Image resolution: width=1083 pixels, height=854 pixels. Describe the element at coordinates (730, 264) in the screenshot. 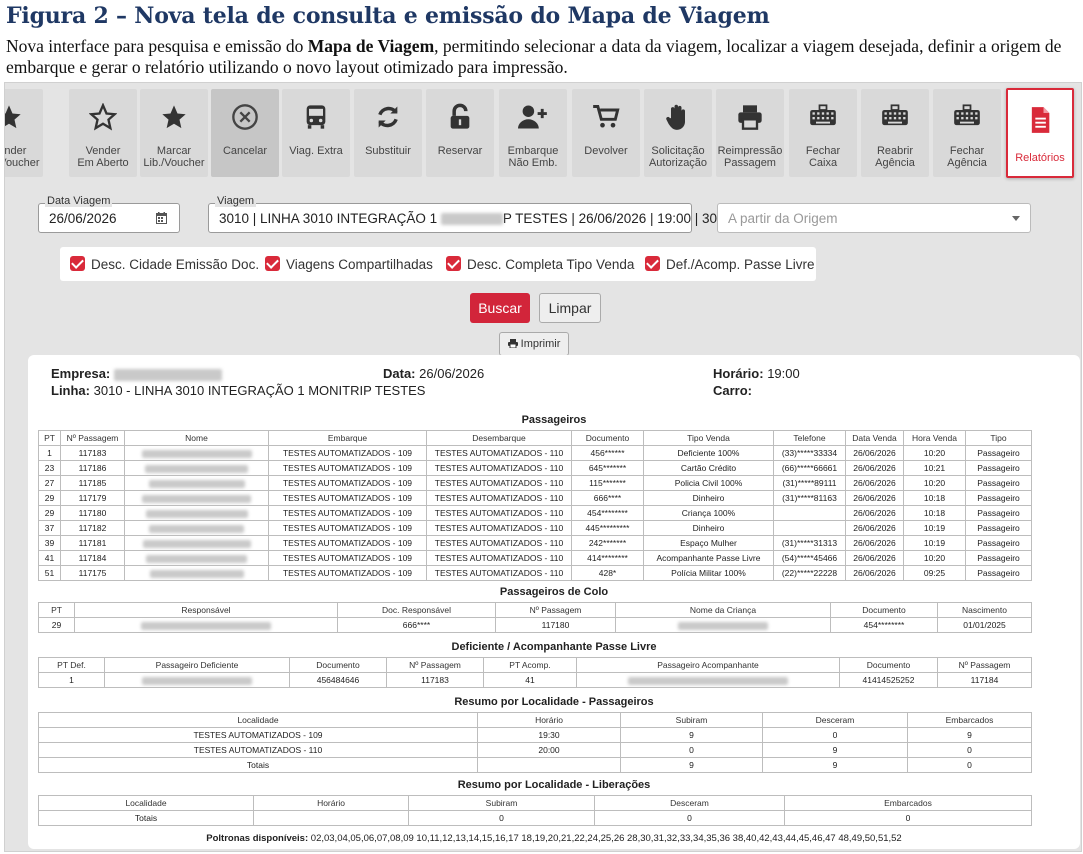

I see `checkbox-def-acomp-passe-livre: Def./Acomp. Passe Livre` at that location.